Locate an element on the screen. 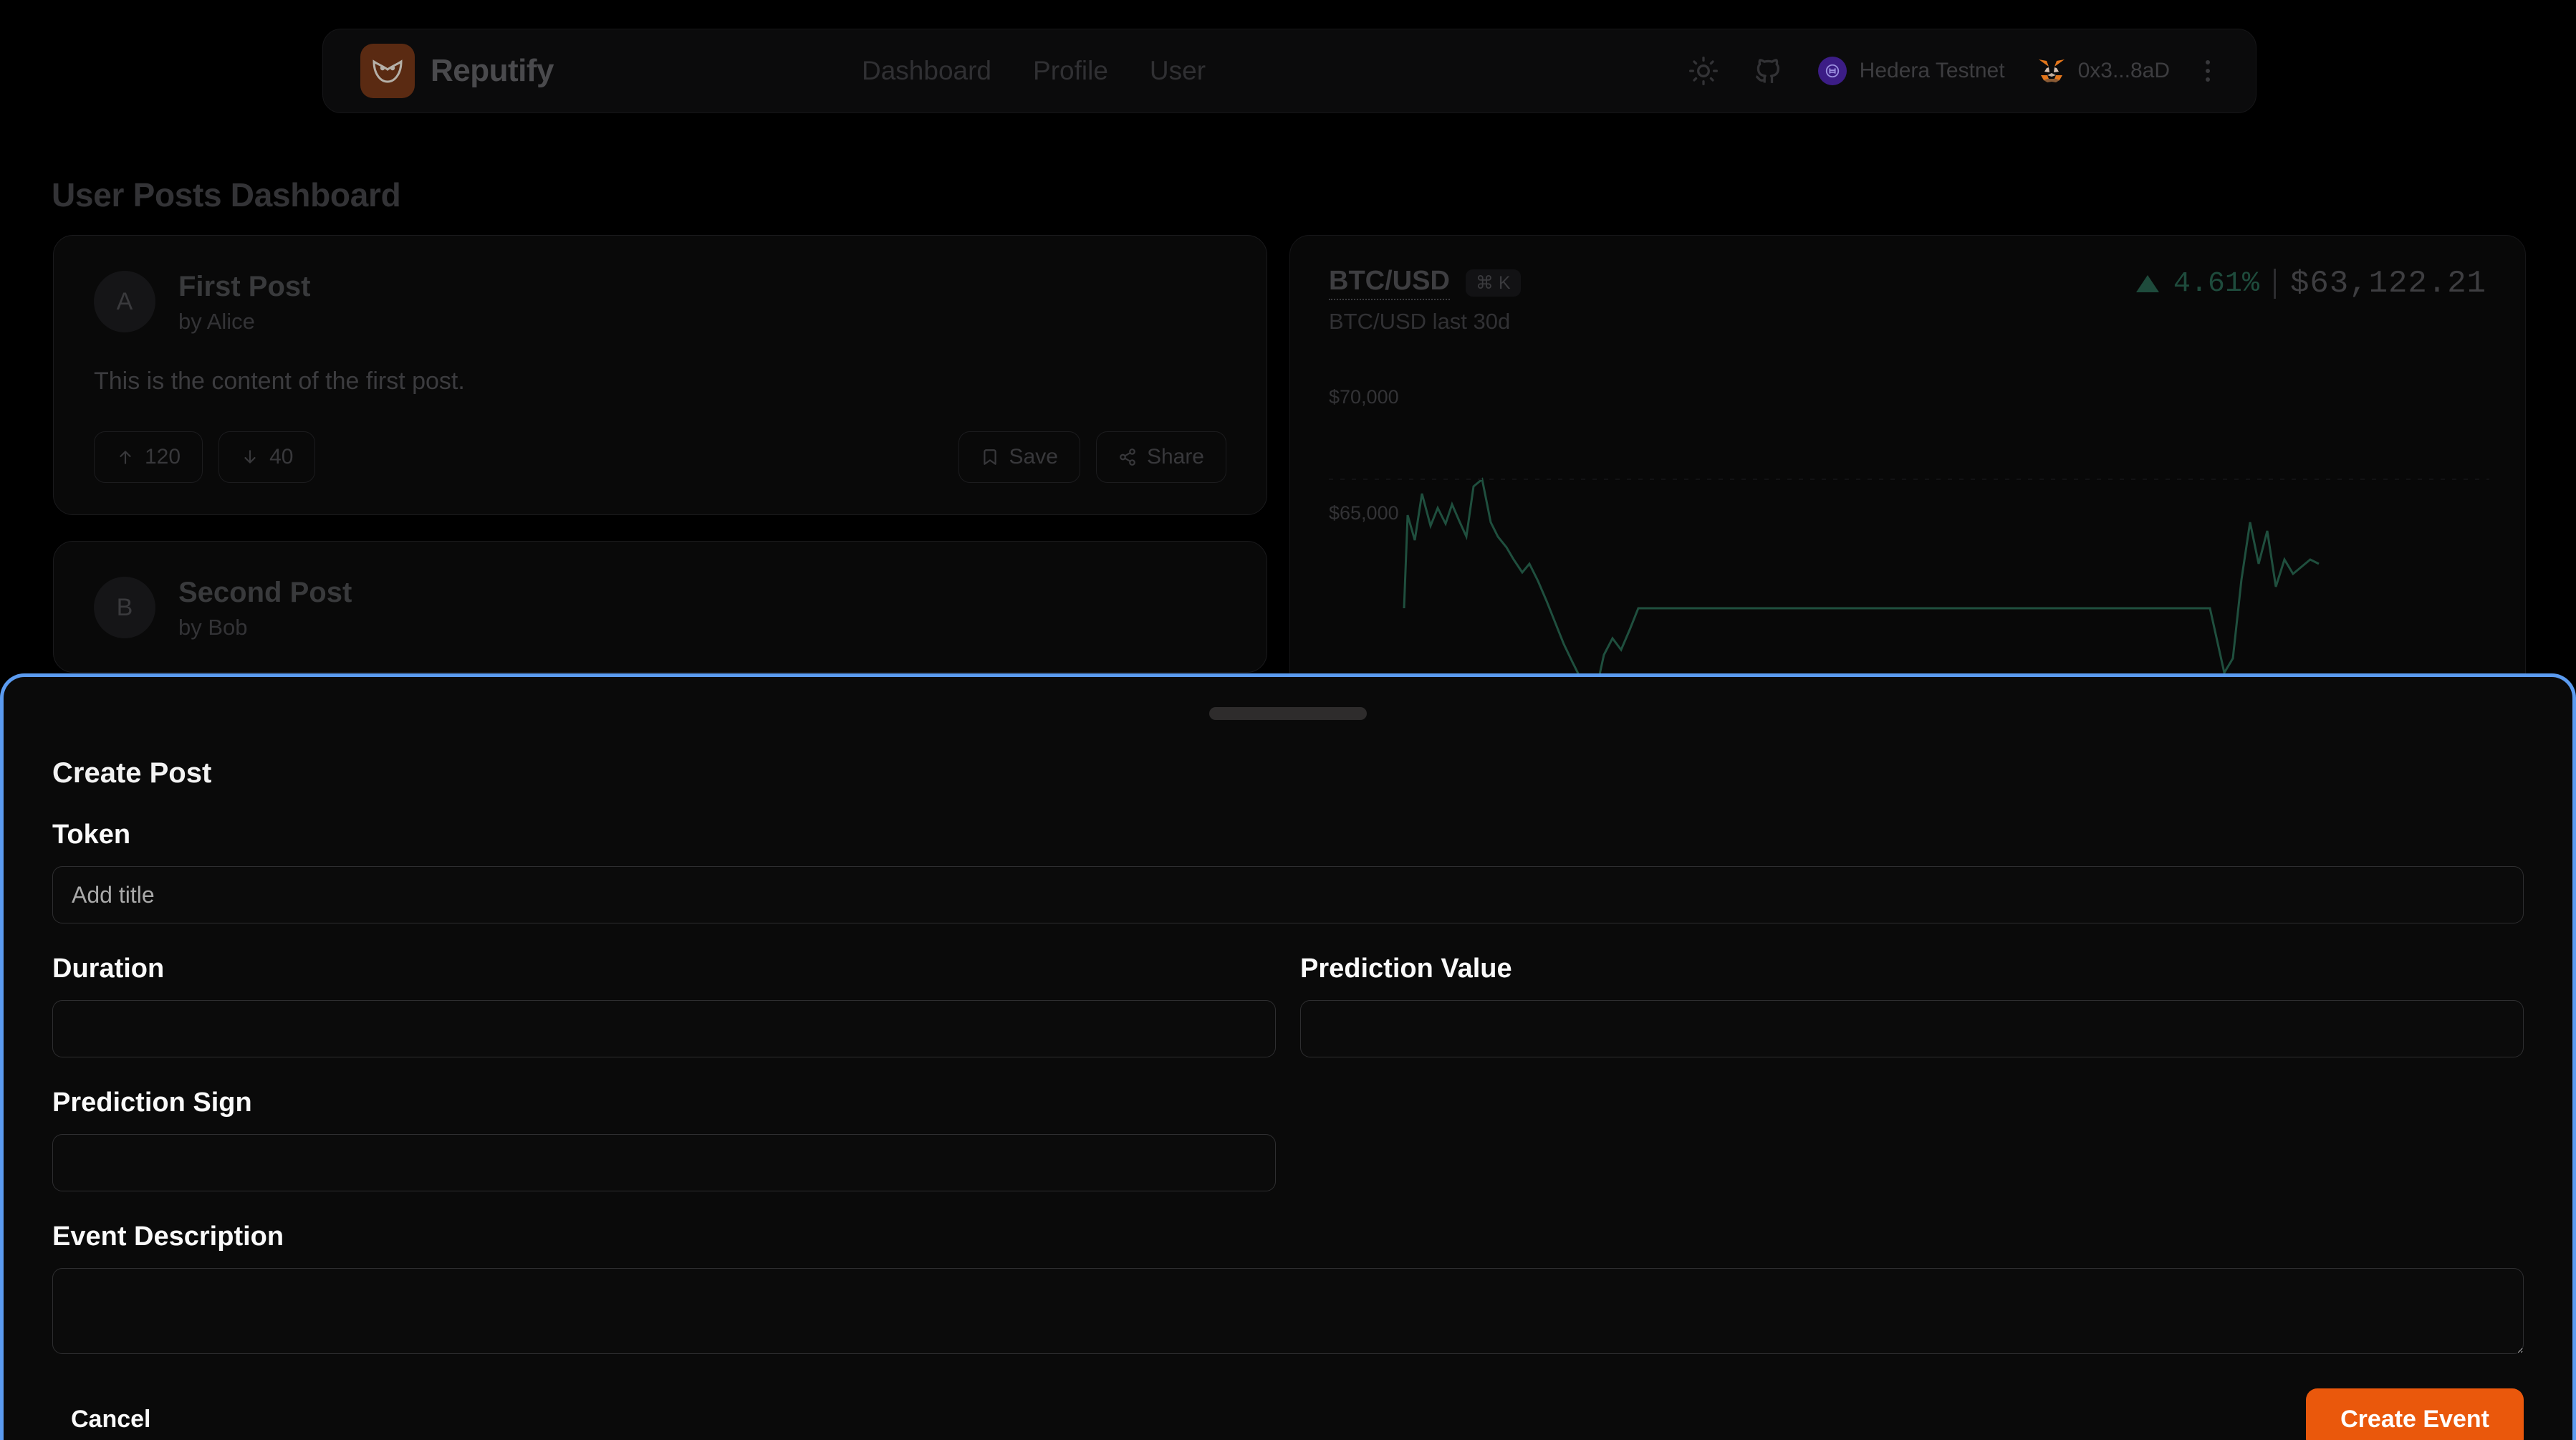 The image size is (2576, 1440). nav-link-user: User is located at coordinates (1178, 71).